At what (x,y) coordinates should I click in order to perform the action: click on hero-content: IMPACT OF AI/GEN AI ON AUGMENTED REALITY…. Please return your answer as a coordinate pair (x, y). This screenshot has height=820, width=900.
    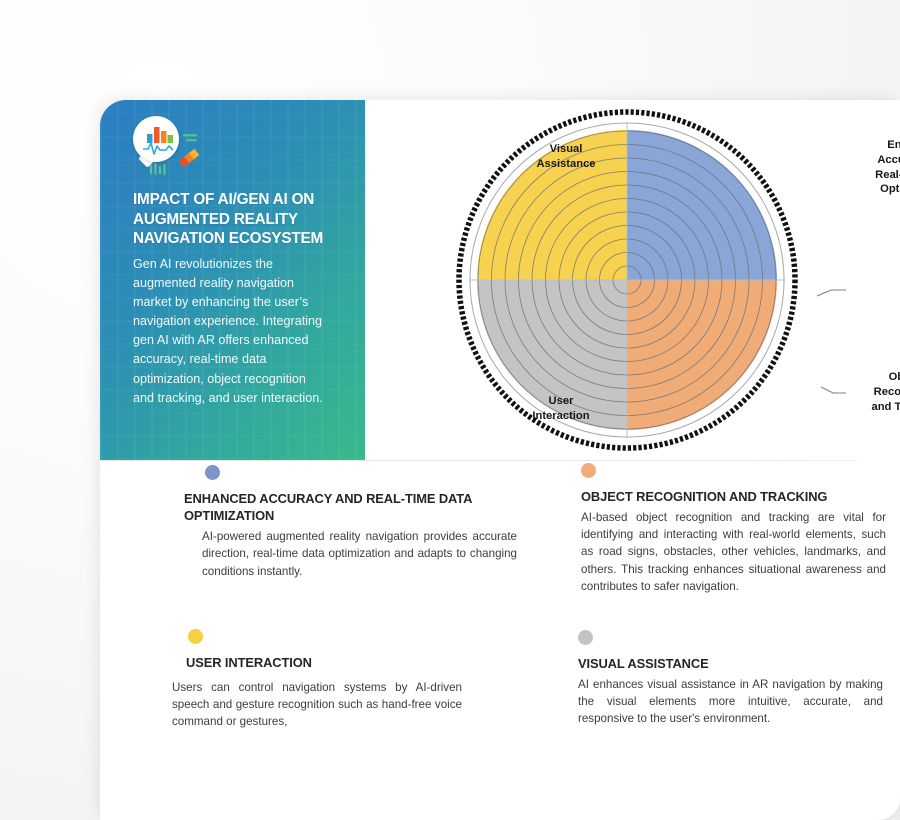
    Looking at the image, I should click on (232, 254).